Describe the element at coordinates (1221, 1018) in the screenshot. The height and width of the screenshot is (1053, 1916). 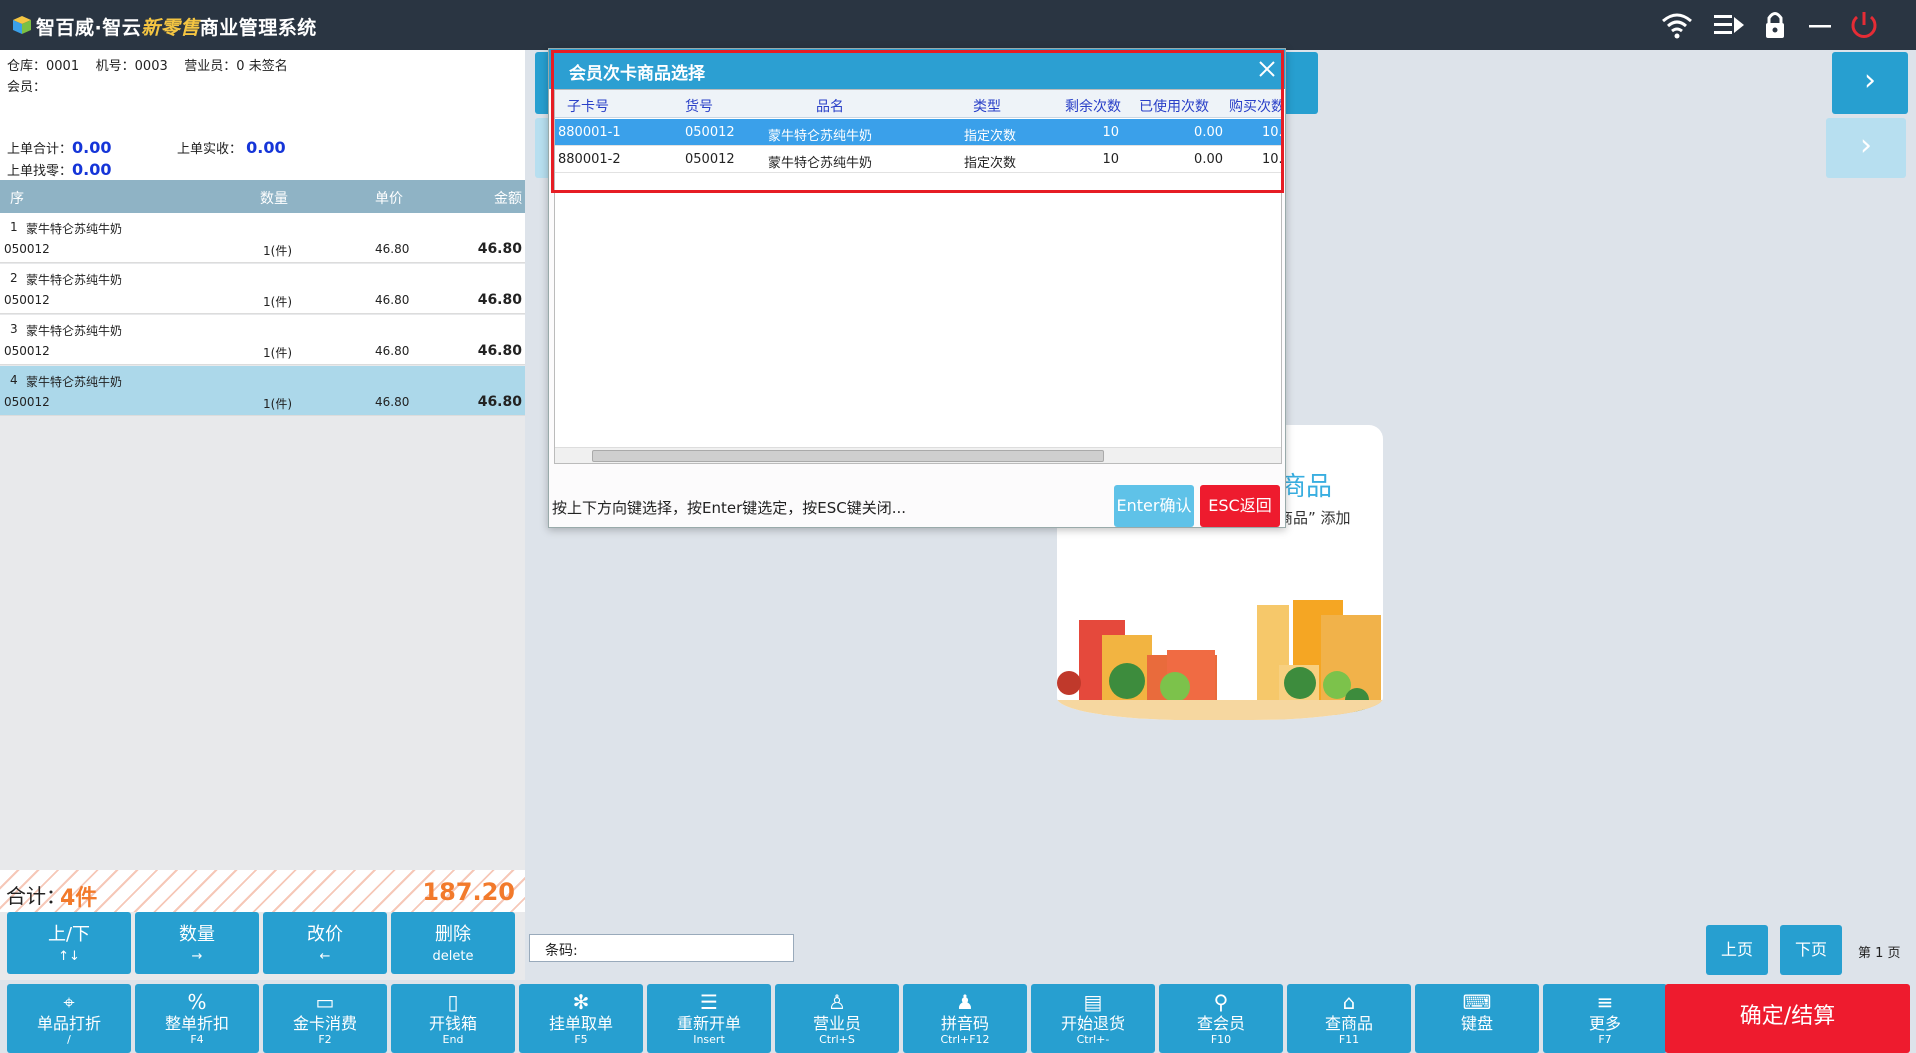
I see `function-button: ⚲ 查会员 F10` at that location.